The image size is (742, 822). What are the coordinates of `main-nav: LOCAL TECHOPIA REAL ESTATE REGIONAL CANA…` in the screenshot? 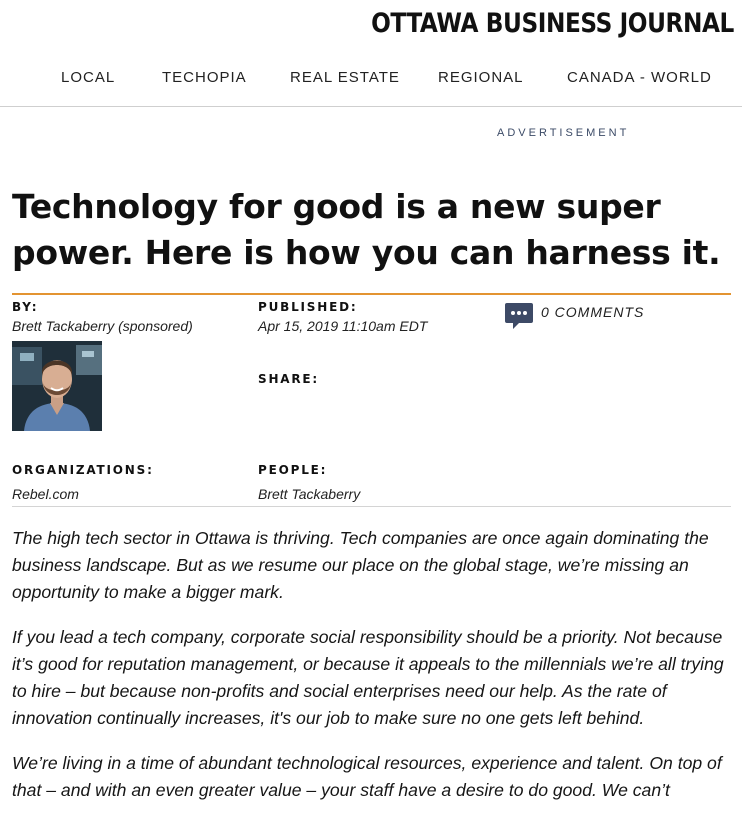 It's located at (371, 84).